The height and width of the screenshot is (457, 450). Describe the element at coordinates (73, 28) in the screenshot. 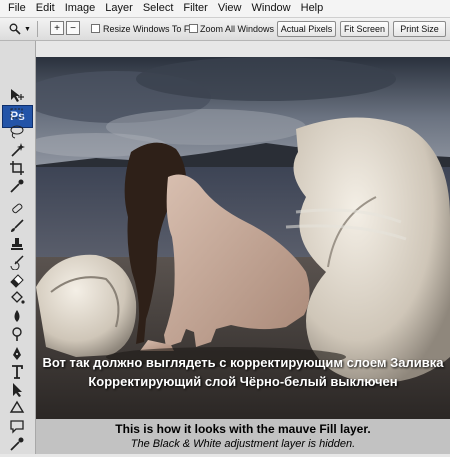

I see `zoom-out-button: −` at that location.